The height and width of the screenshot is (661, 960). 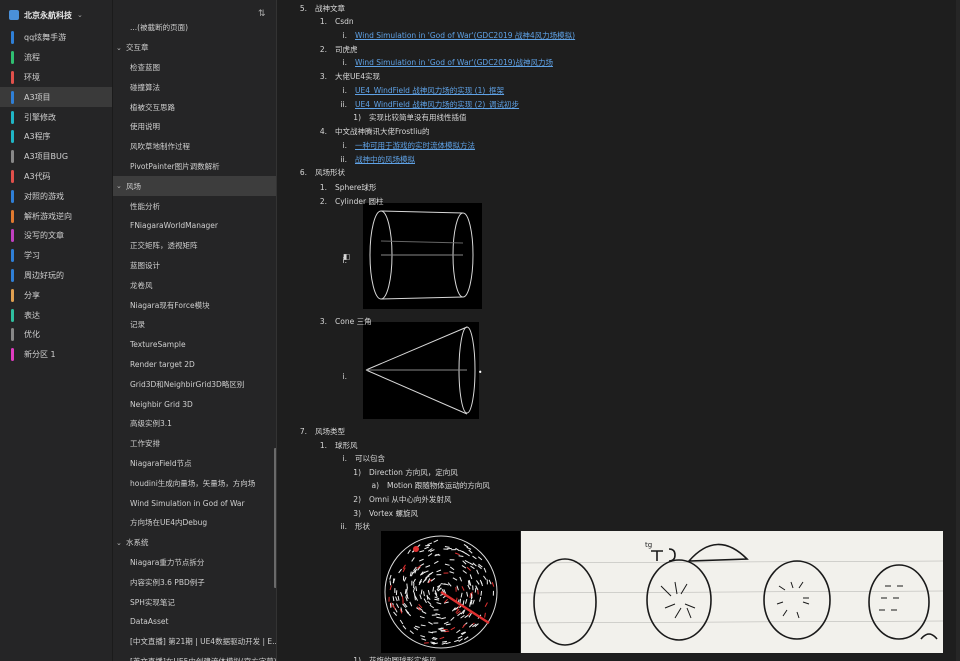 What do you see at coordinates (195, 602) in the screenshot?
I see `page-item: SPH实现笔记` at bounding box center [195, 602].